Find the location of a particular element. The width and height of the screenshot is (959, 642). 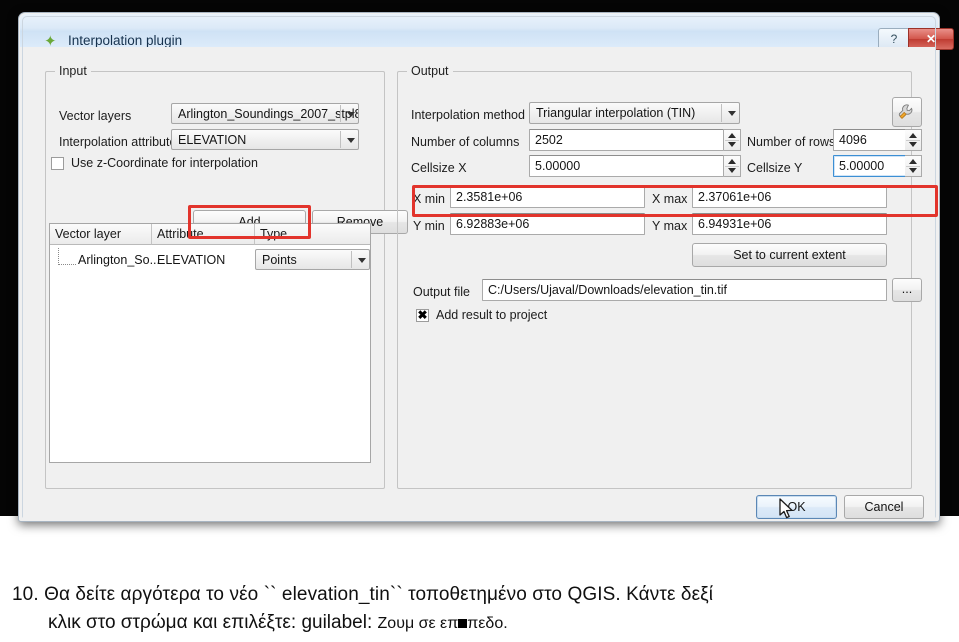

table-header-attribute: Attribute is located at coordinates (203, 234).